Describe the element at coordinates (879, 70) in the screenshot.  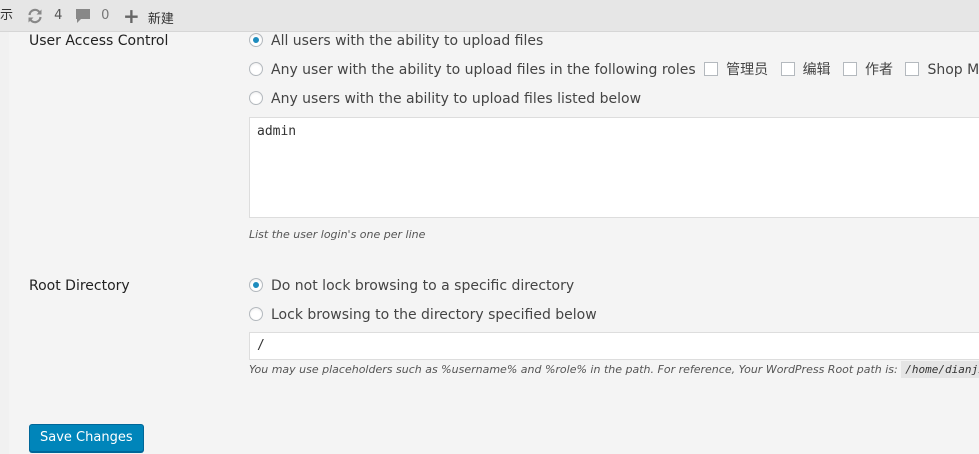
I see `role-label-author: 作者` at that location.